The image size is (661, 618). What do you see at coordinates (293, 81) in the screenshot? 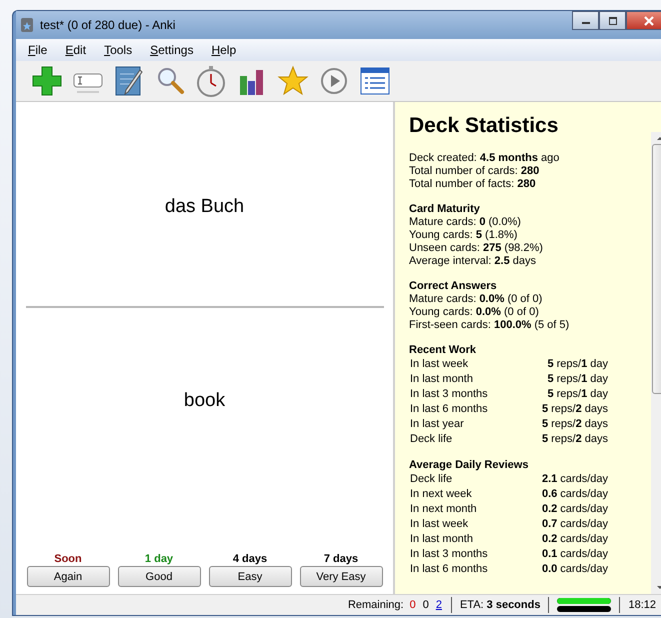
I see `star-icon` at bounding box center [293, 81].